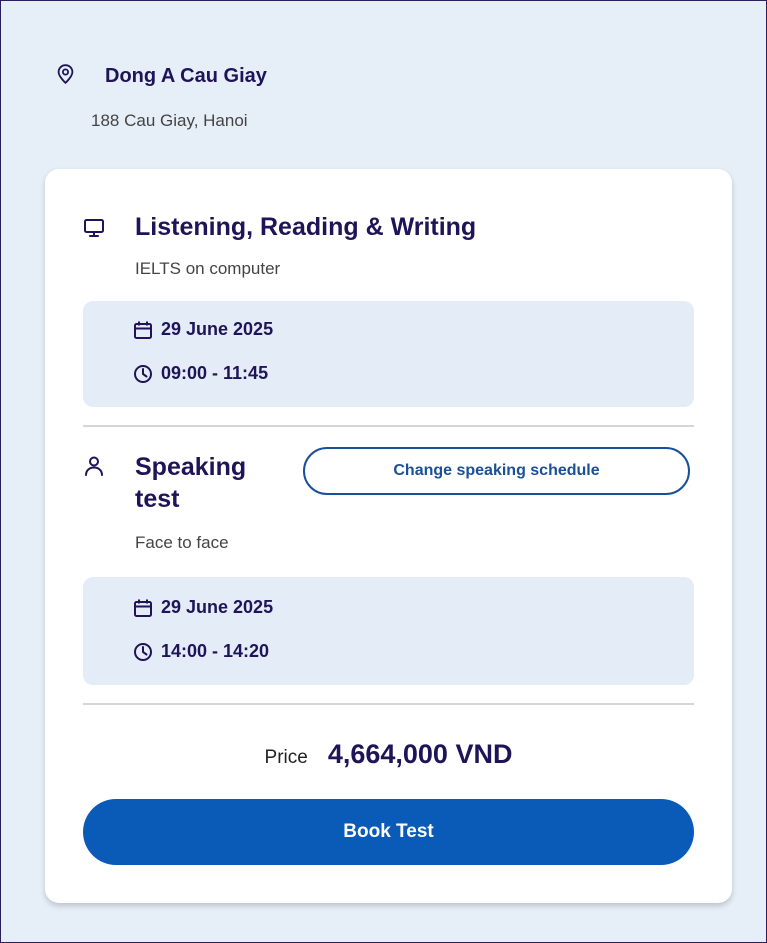 The image size is (767, 943). What do you see at coordinates (388, 354) in the screenshot?
I see `written-test-schedule: 29 June 2025 09:00 - 11:45` at bounding box center [388, 354].